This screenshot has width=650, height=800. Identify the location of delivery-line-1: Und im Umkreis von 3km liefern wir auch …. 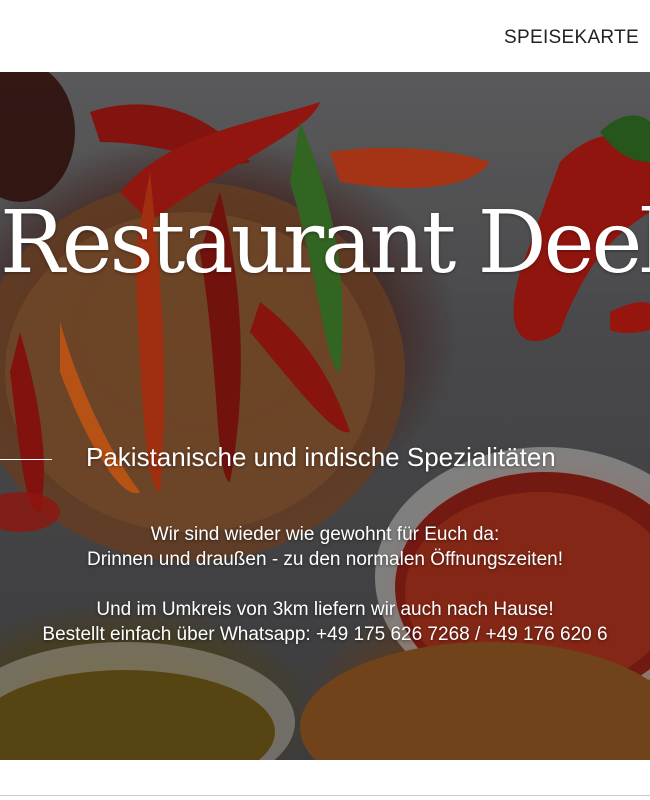
(325, 609).